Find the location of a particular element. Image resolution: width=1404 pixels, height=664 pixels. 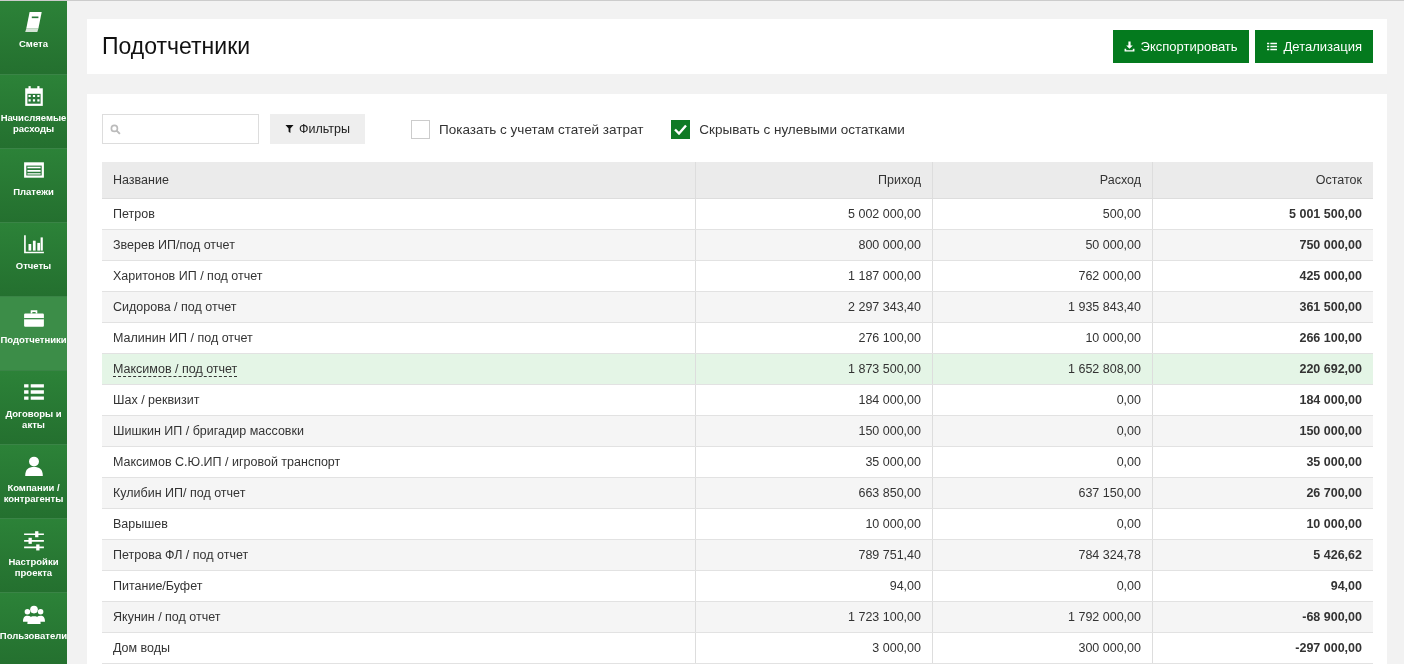

table-icon is located at coordinates (33, 170).